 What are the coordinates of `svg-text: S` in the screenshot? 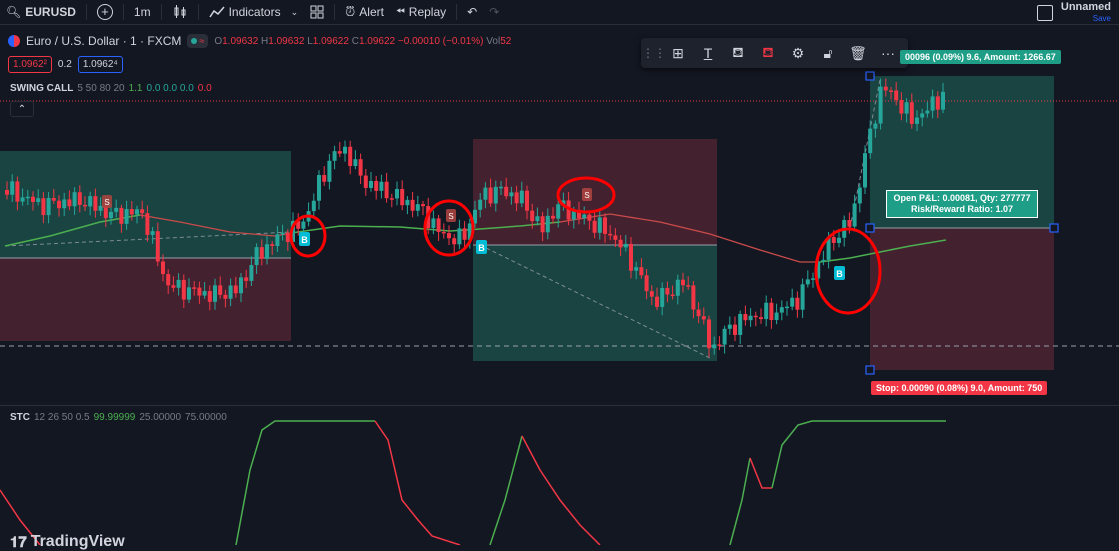 It's located at (106, 202).